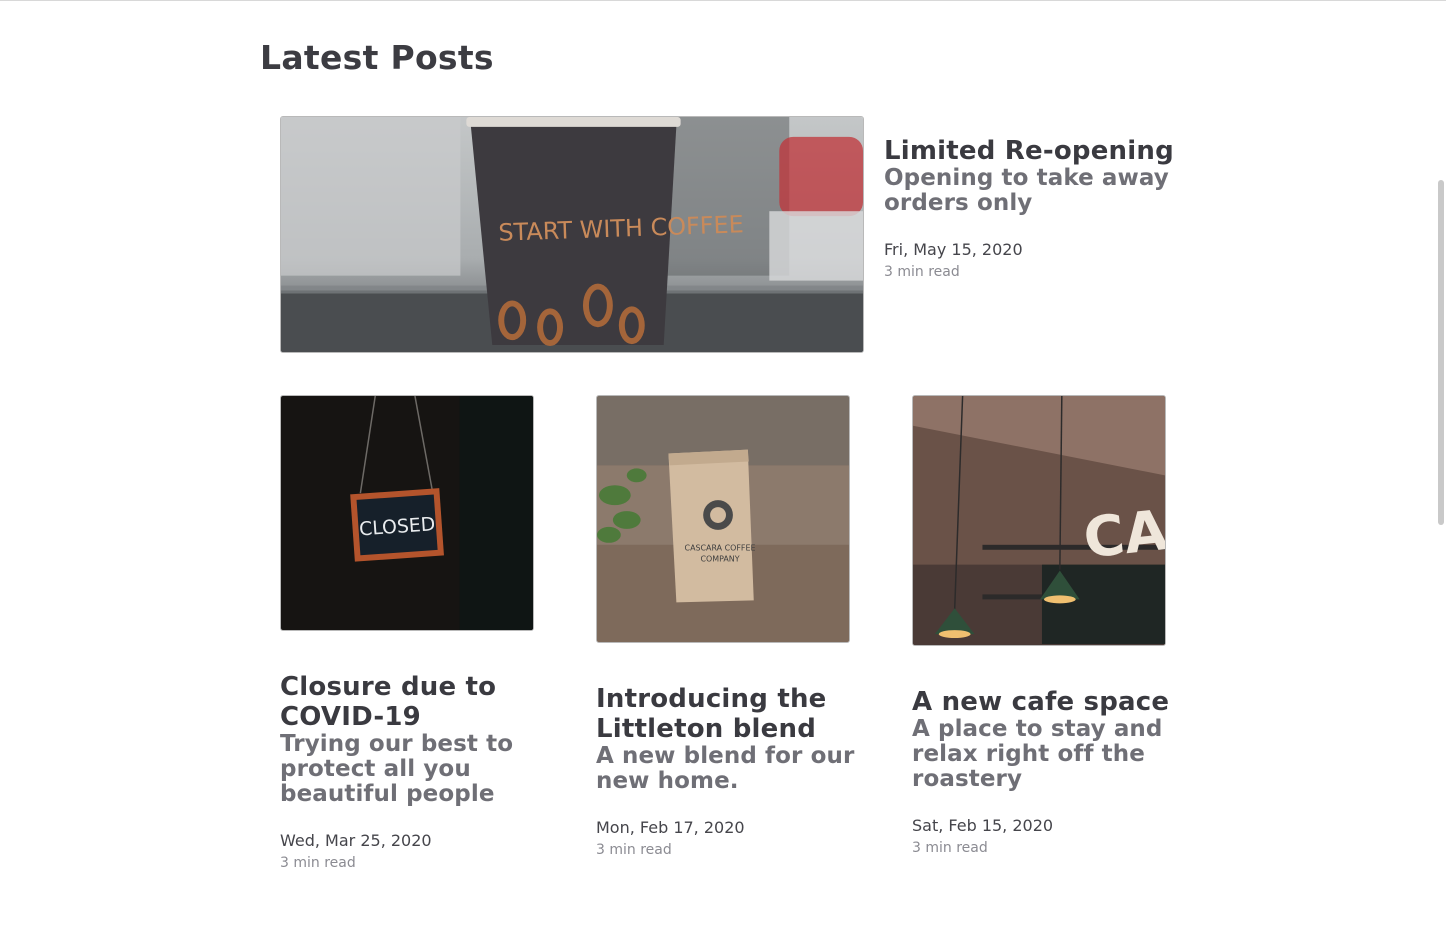 The width and height of the screenshot is (1446, 948). What do you see at coordinates (377, 57) in the screenshot?
I see `page-title: Latest Posts` at bounding box center [377, 57].